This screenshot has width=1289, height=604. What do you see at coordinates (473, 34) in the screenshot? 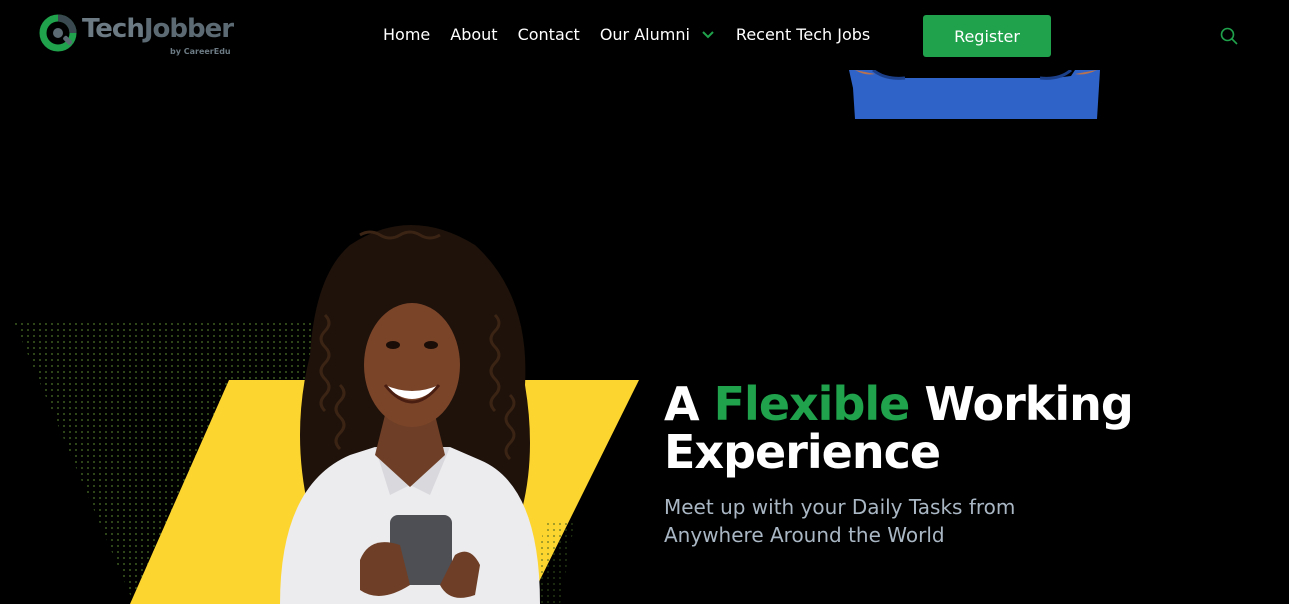
I see `nav-about-link: About` at bounding box center [473, 34].